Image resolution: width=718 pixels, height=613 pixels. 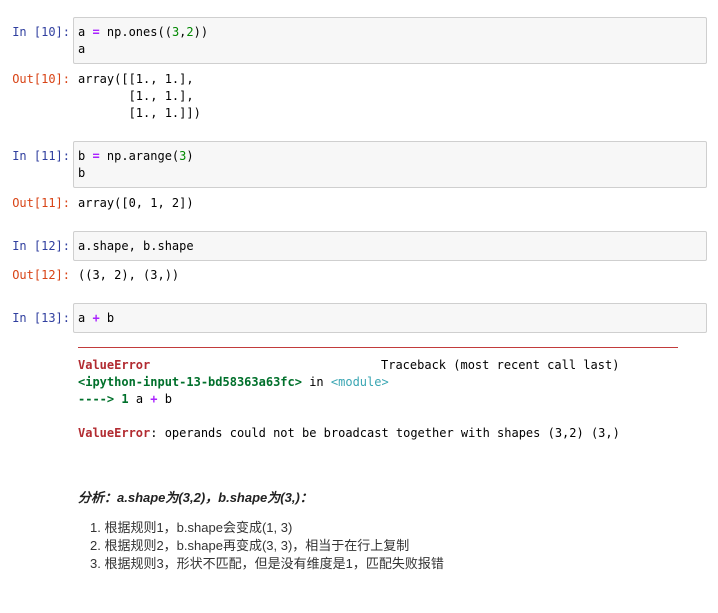 I want to click on output-line: array([[1., 1.],, so click(x=136, y=79).